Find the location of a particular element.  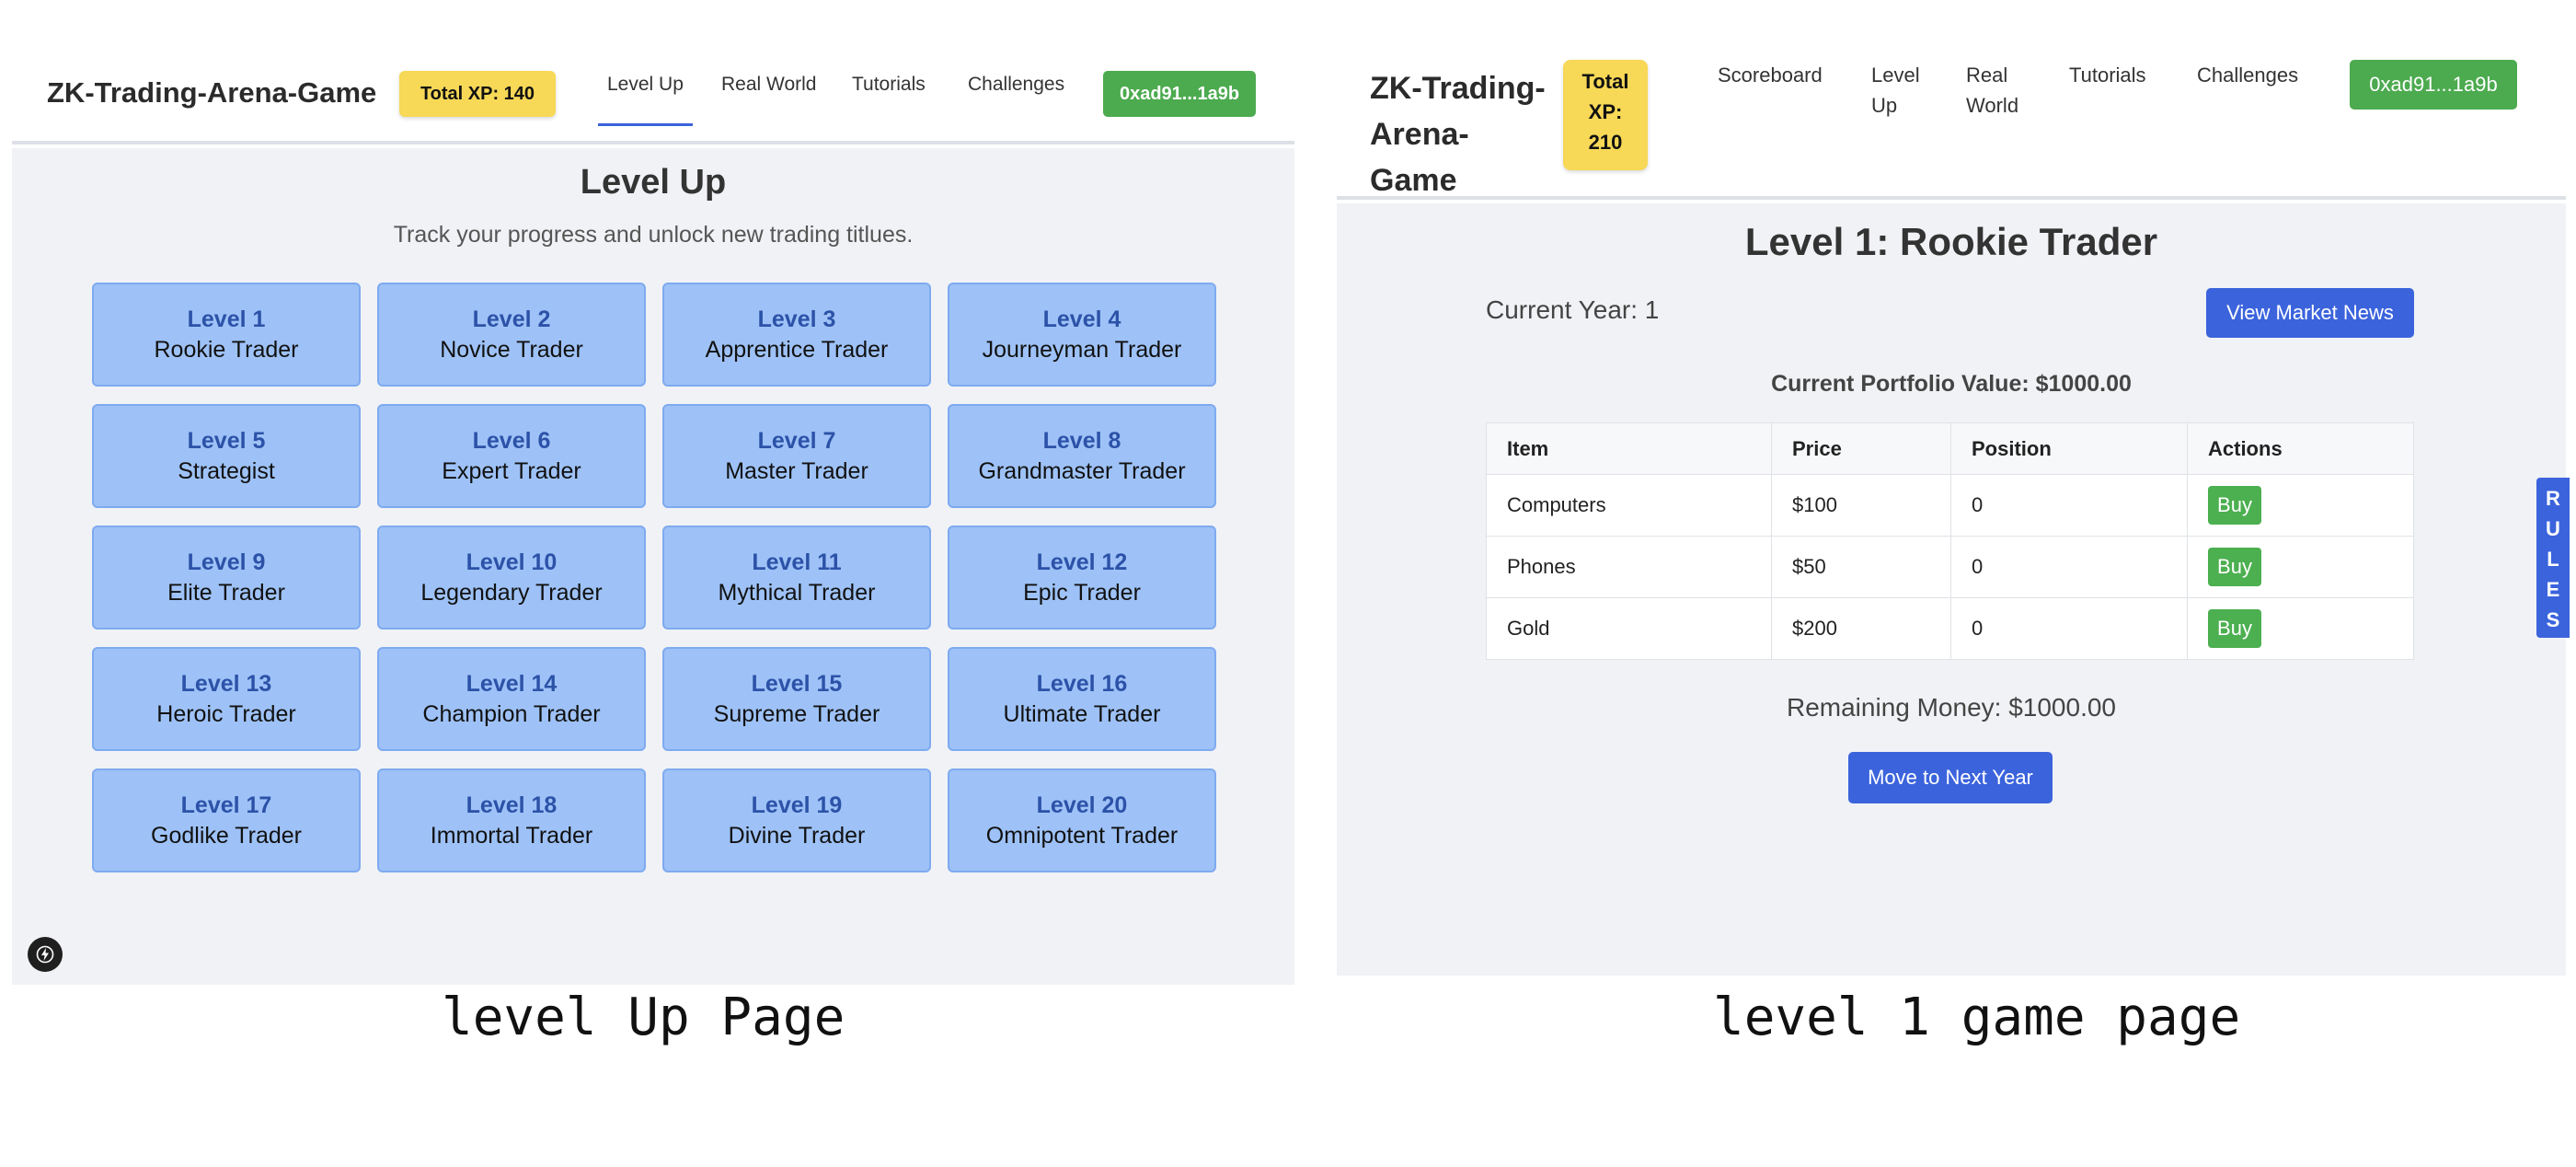

rules-side-tab: R U L E S is located at coordinates (2553, 558).